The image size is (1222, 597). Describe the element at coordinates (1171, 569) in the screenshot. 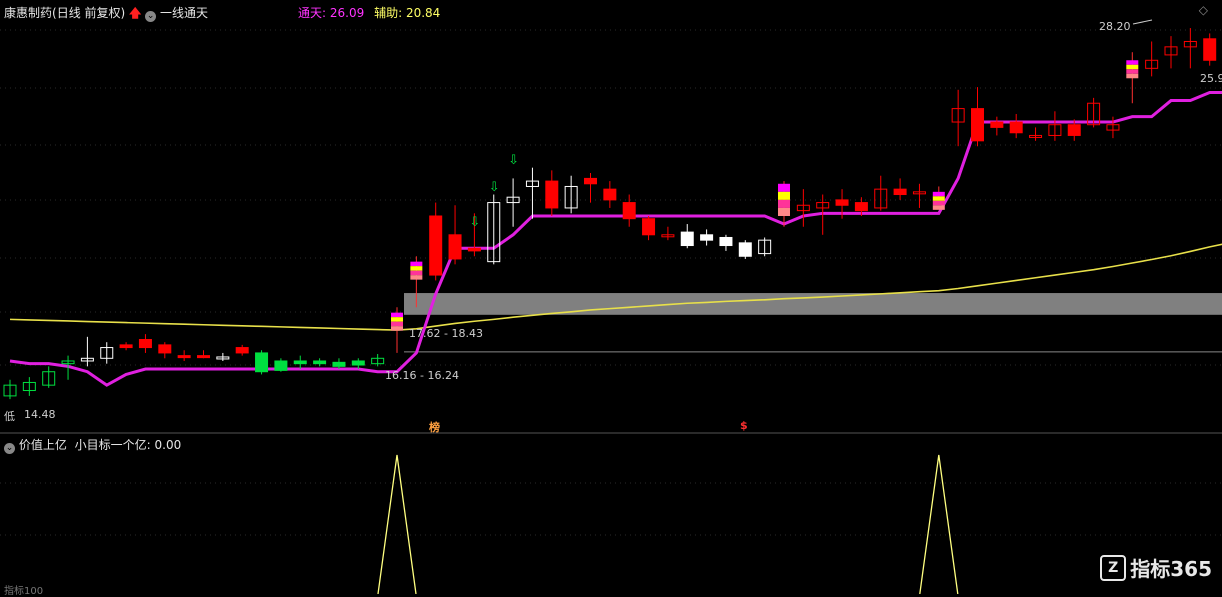

I see `watermark-text: 指标365` at that location.